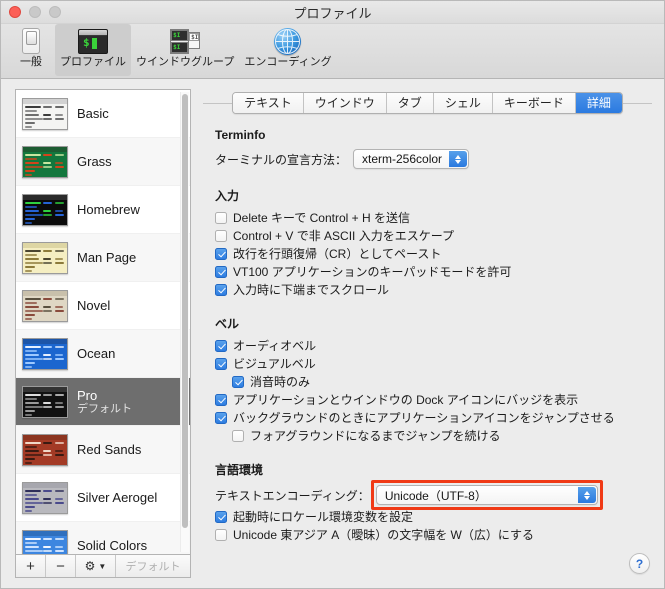 The height and width of the screenshot is (589, 665). Describe the element at coordinates (103, 210) in the screenshot. I see `profile-row: Homebrew` at that location.